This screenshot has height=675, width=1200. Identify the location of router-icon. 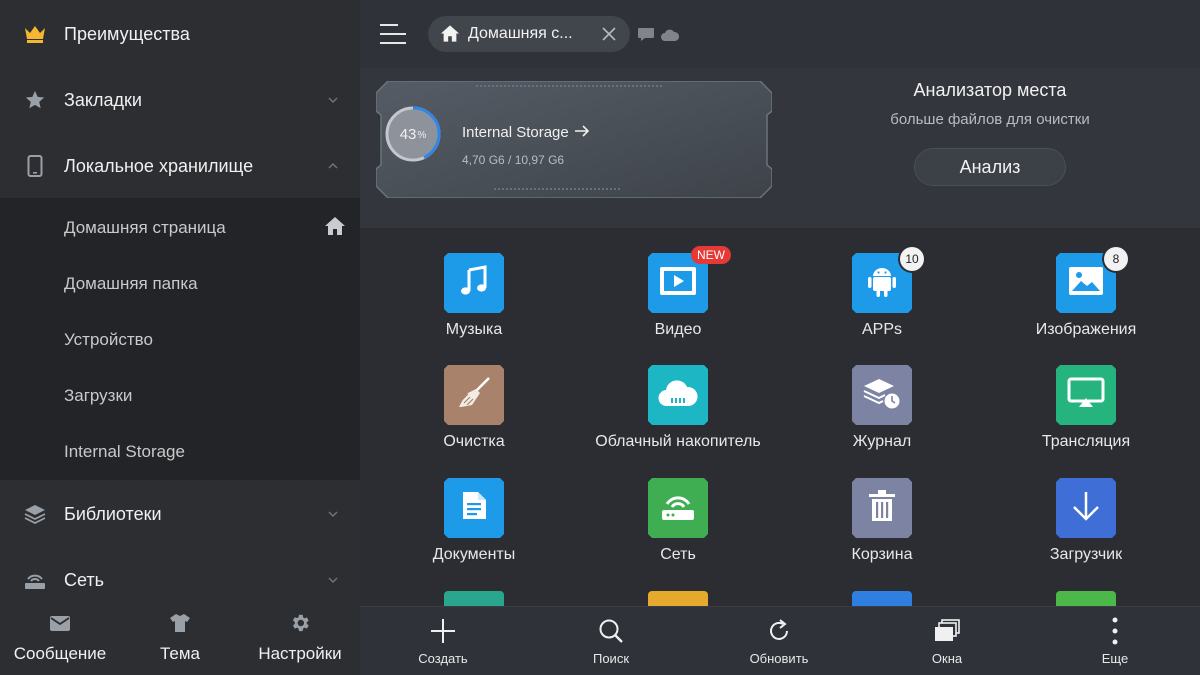
(678, 508).